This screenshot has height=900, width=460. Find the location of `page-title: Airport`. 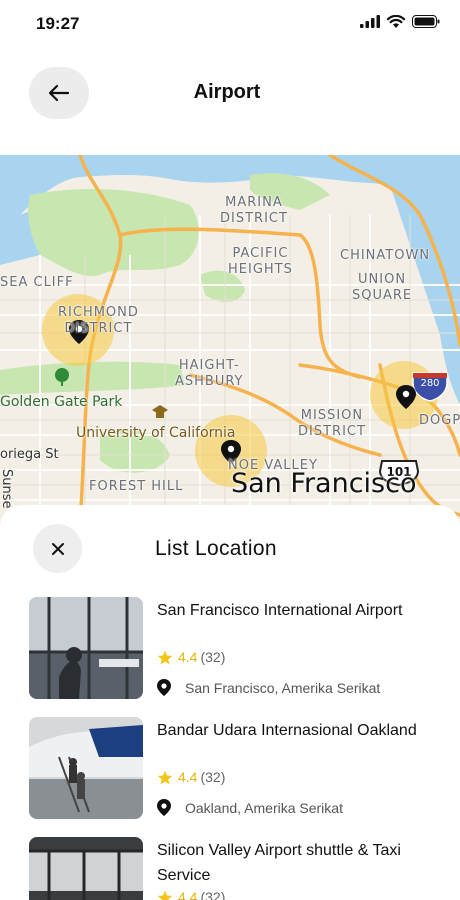

page-title: Airport is located at coordinates (227, 92).